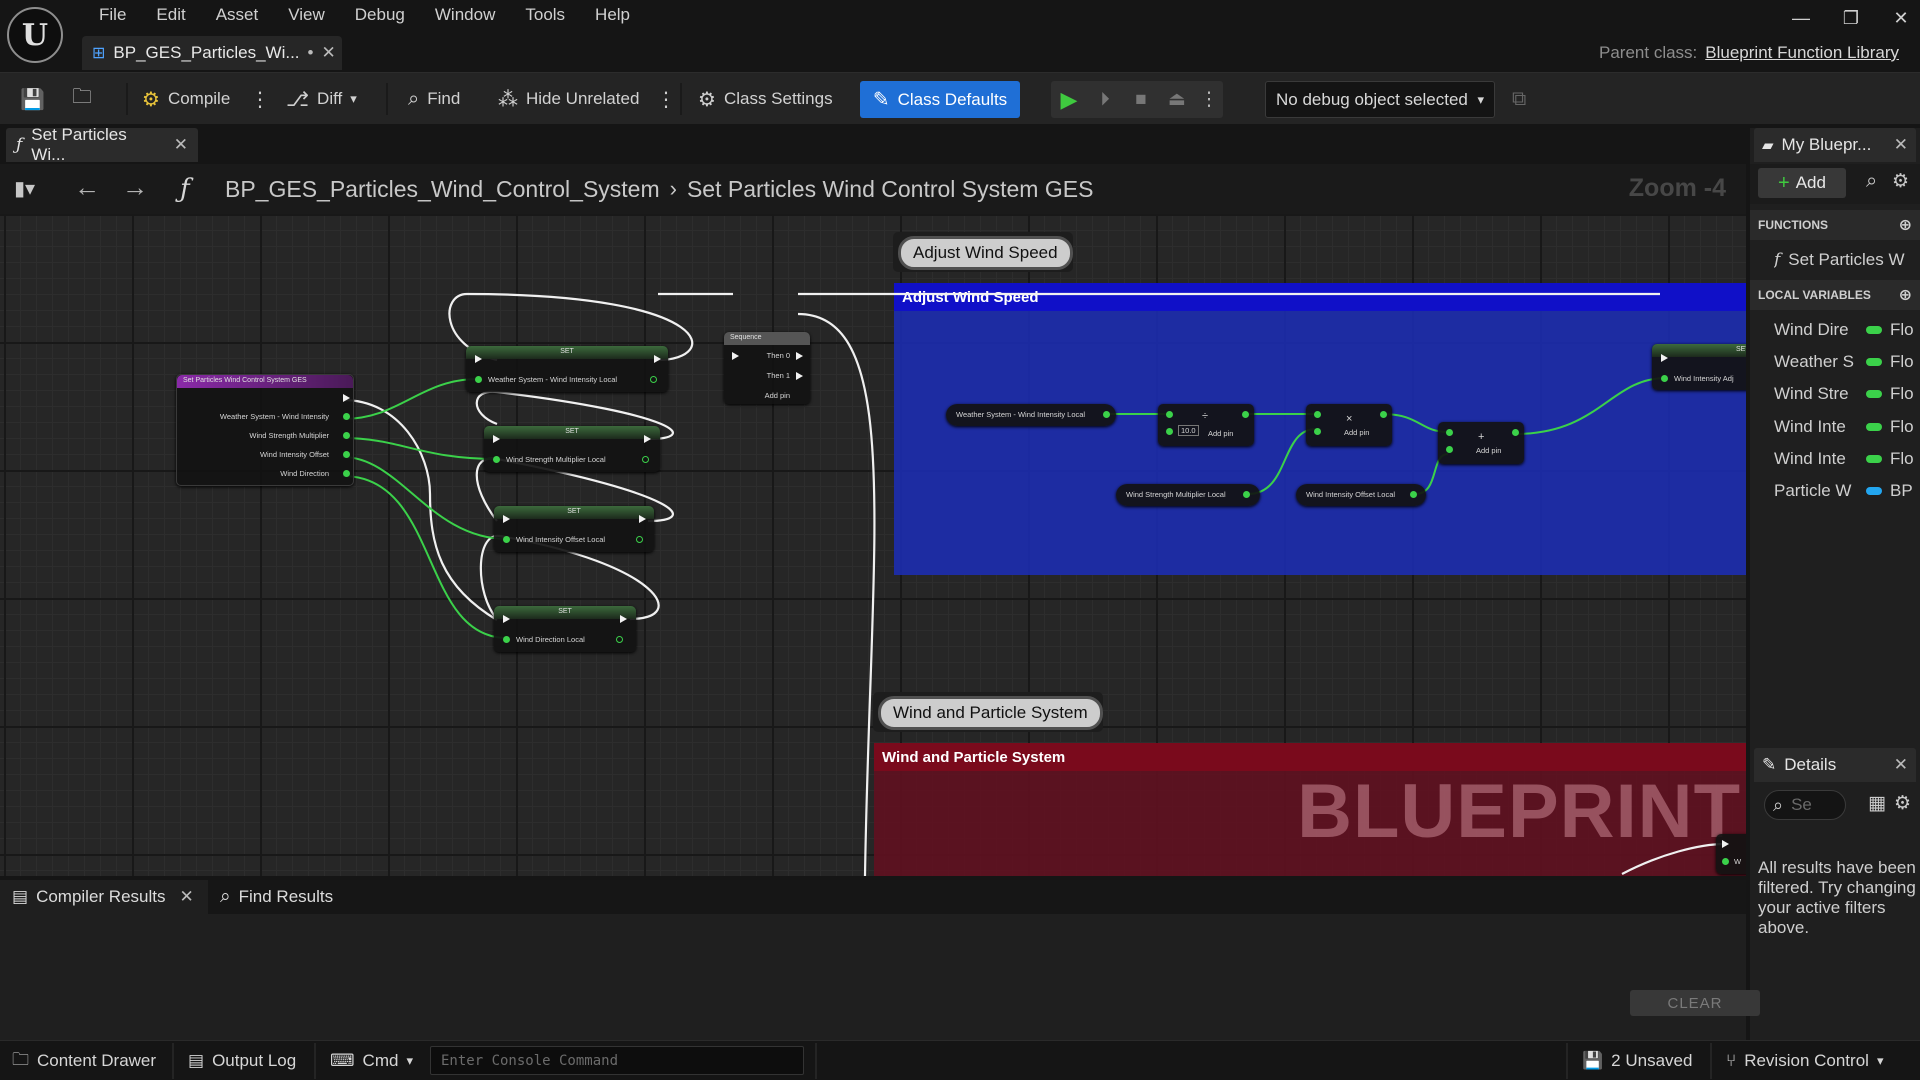  What do you see at coordinates (102, 144) in the screenshot?
I see `graph-tab: ƒ Set Particles Wi... ✕` at bounding box center [102, 144].